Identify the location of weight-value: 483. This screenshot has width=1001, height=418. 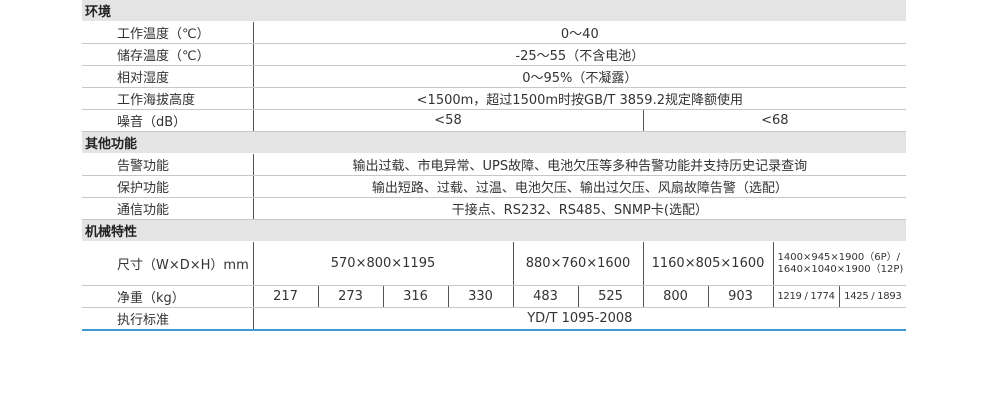
(546, 296).